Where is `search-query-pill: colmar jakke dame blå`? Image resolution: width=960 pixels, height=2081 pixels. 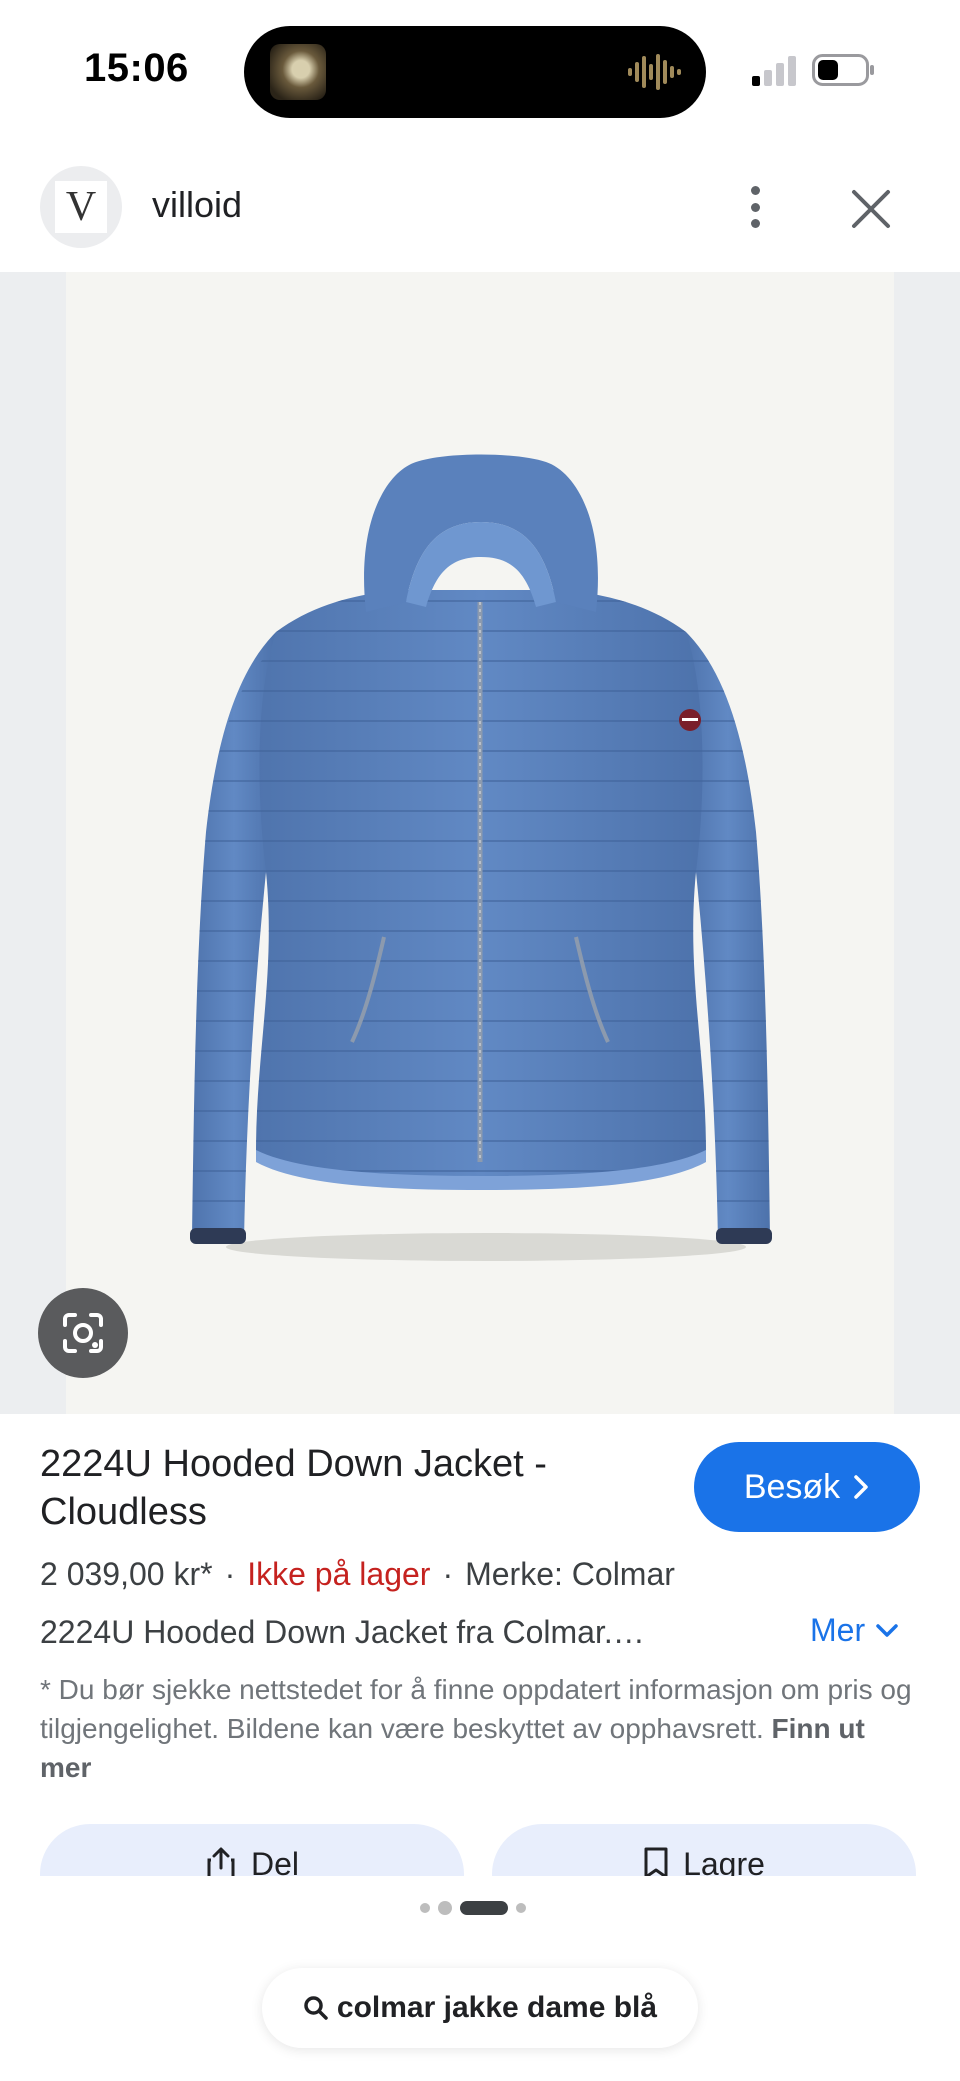 search-query-pill: colmar jakke dame blå is located at coordinates (480, 2008).